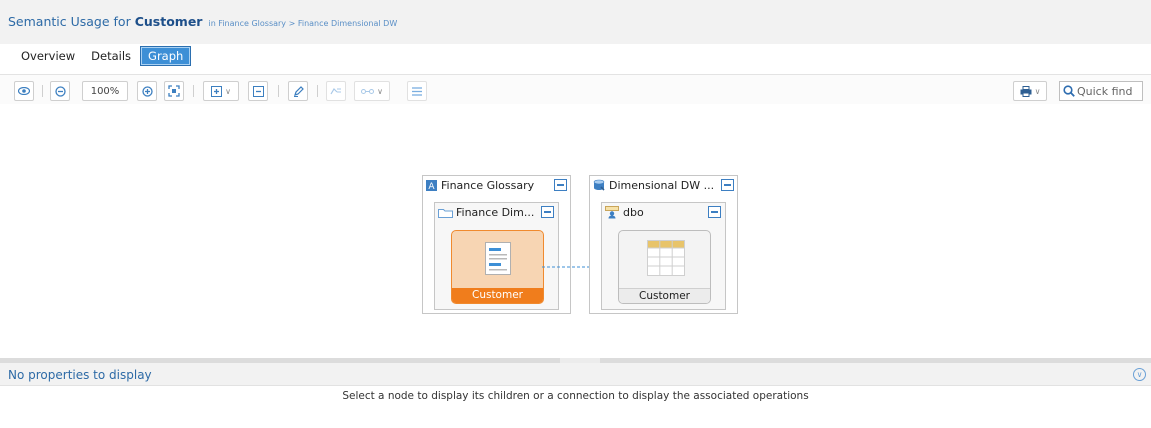 The image size is (1151, 428). I want to click on collapse-all-icon, so click(258, 91).